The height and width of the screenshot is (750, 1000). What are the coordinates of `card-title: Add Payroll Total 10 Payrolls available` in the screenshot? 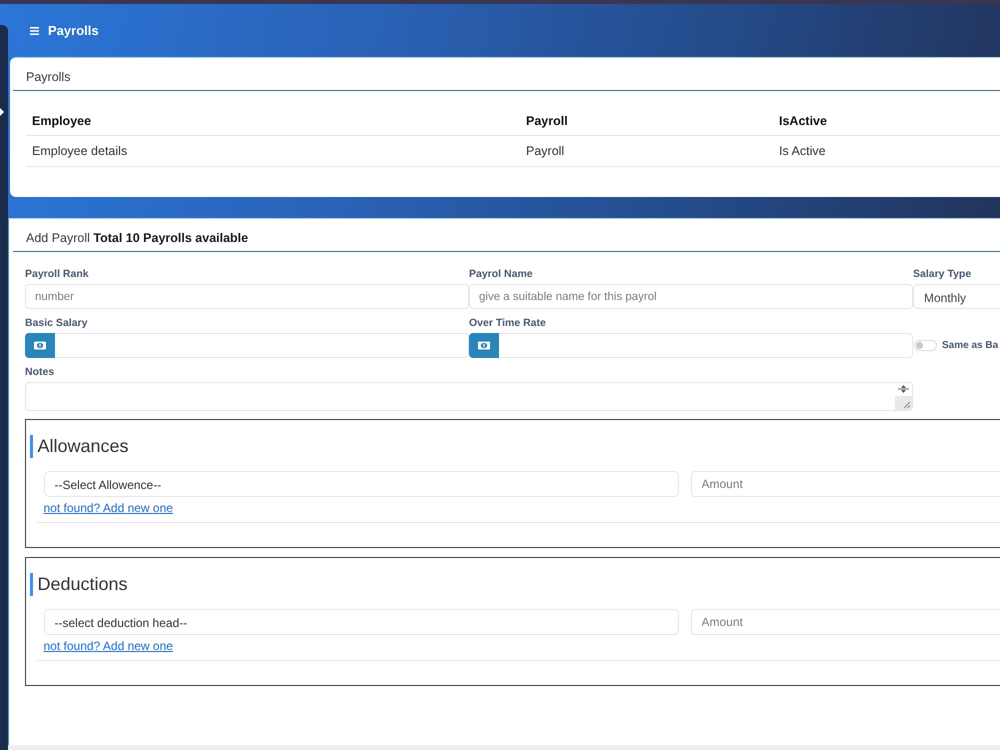 It's located at (506, 235).